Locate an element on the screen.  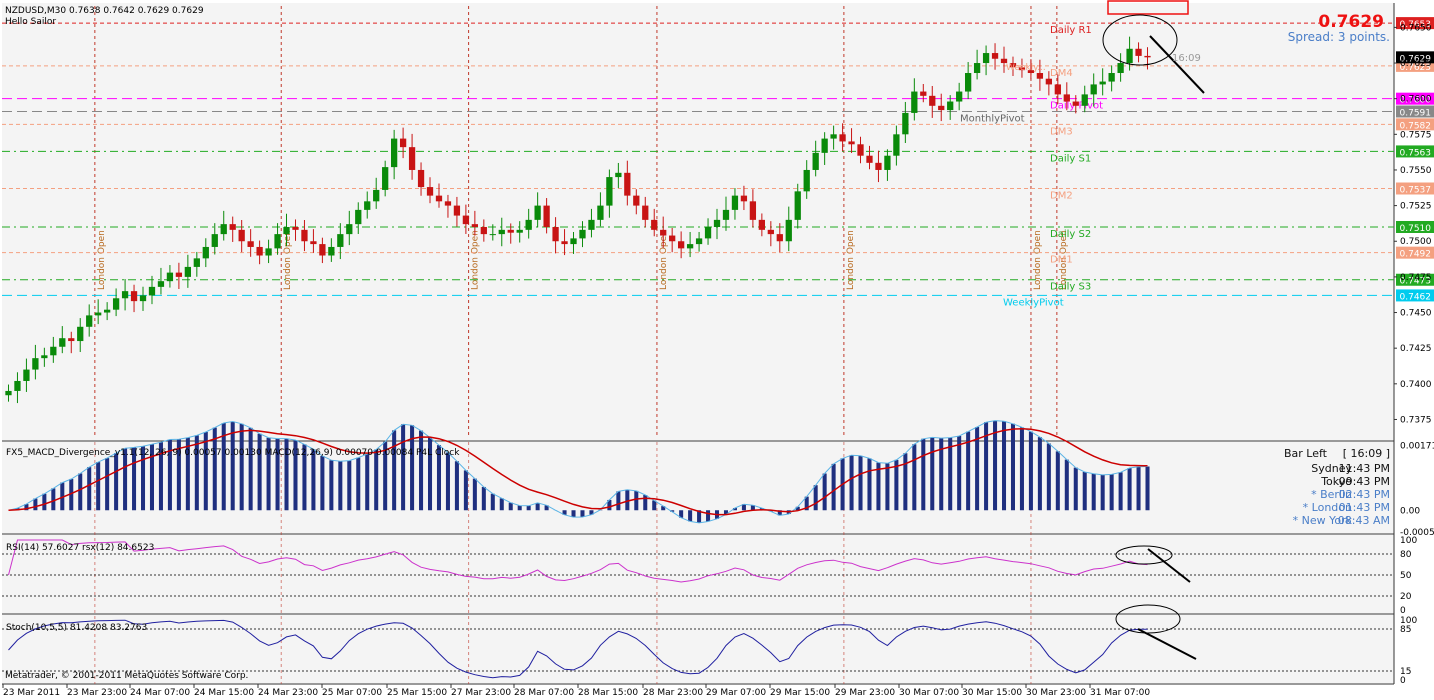
y-tick-label: 0.7575 is located at coordinates (1416, 135).